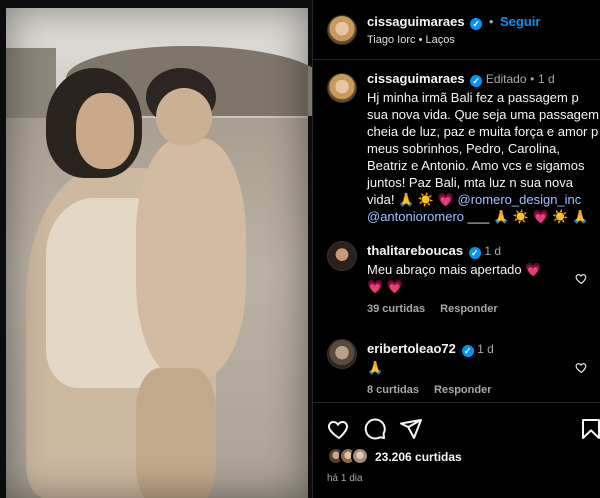 Image resolution: width=600 pixels, height=498 pixels. What do you see at coordinates (418, 457) in the screenshot?
I see `likes-count: 23.206 curtidas` at bounding box center [418, 457].